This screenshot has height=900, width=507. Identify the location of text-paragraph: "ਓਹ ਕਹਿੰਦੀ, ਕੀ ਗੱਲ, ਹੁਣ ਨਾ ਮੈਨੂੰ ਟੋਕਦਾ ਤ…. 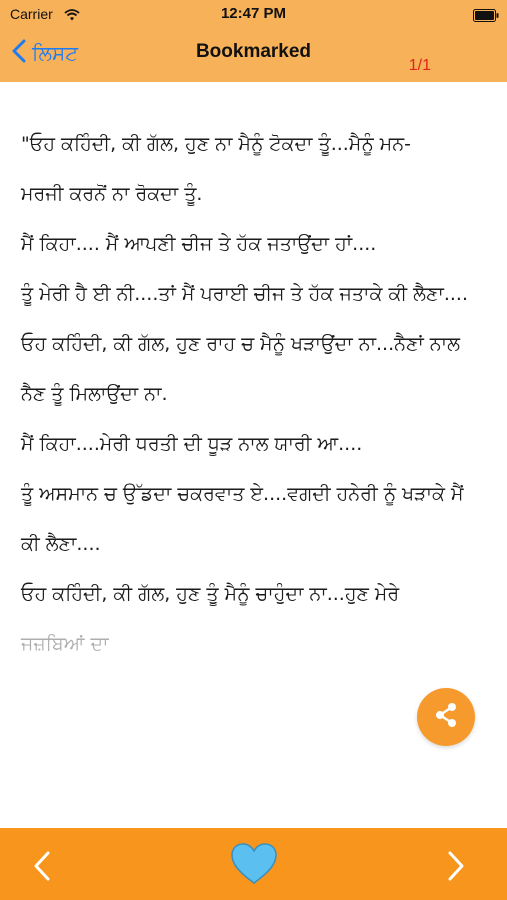
(216, 144).